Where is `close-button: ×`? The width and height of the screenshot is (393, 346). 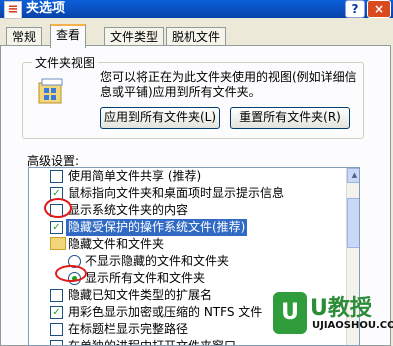 close-button: × is located at coordinates (379, 9).